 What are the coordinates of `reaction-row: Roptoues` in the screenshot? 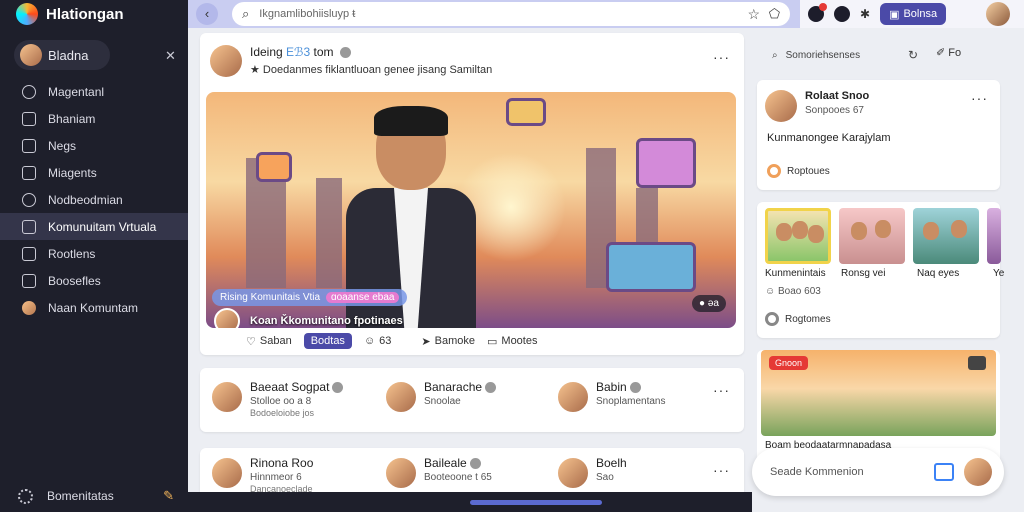 It's located at (798, 171).